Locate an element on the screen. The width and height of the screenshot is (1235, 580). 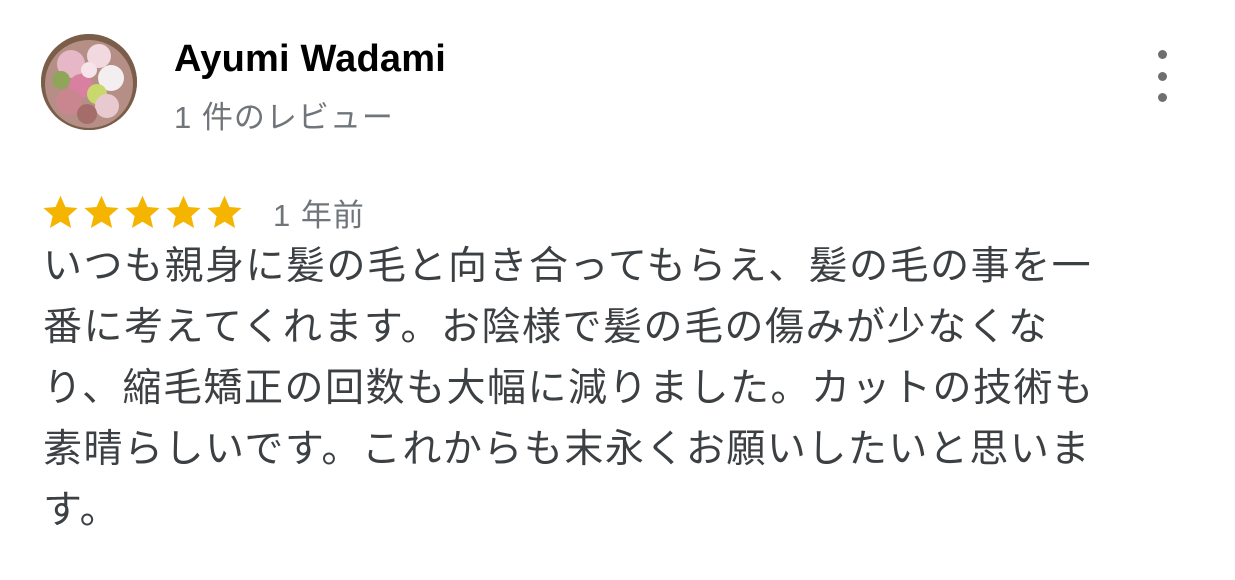
reviewer-name: Ayumi Wadami is located at coordinates (310, 59).